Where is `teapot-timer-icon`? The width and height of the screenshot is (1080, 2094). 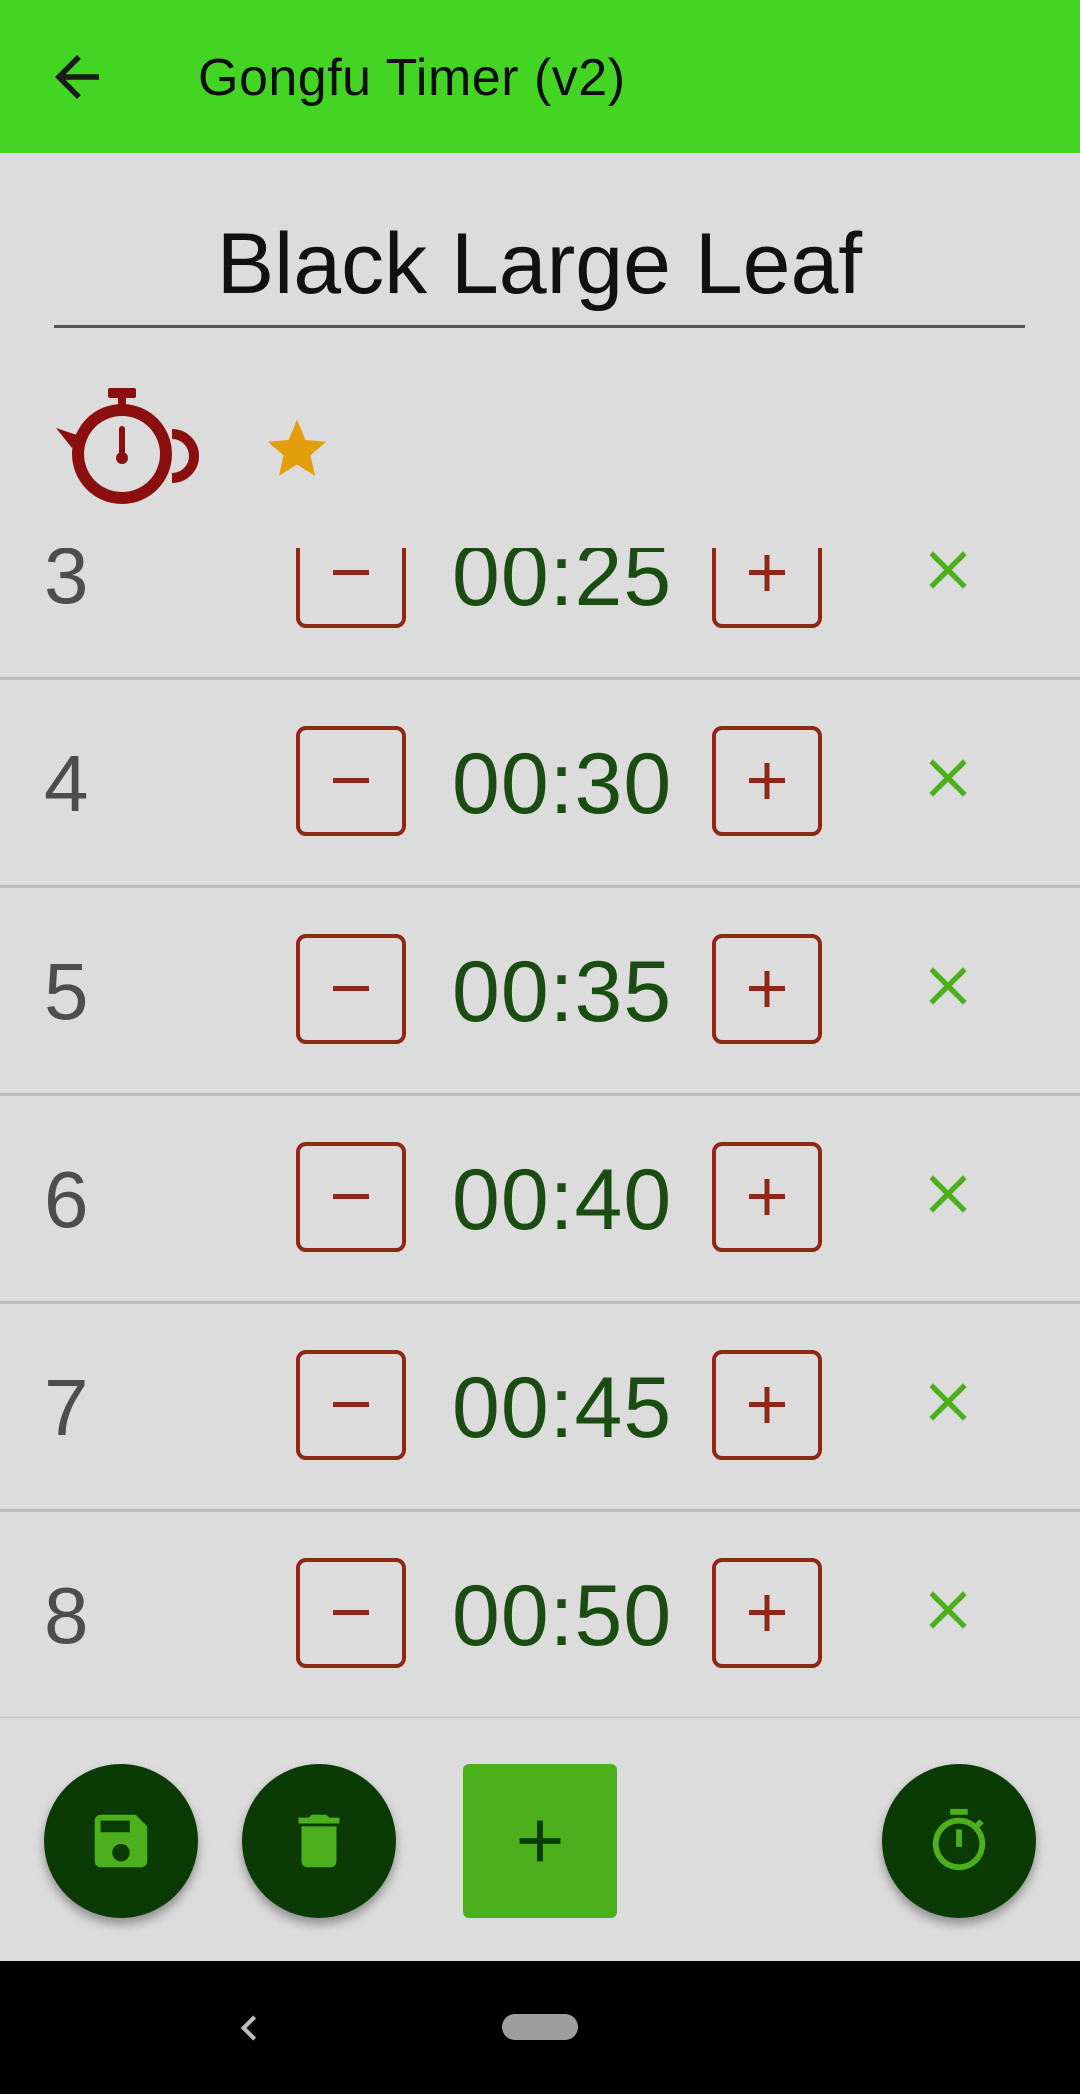 teapot-timer-icon is located at coordinates (127, 446).